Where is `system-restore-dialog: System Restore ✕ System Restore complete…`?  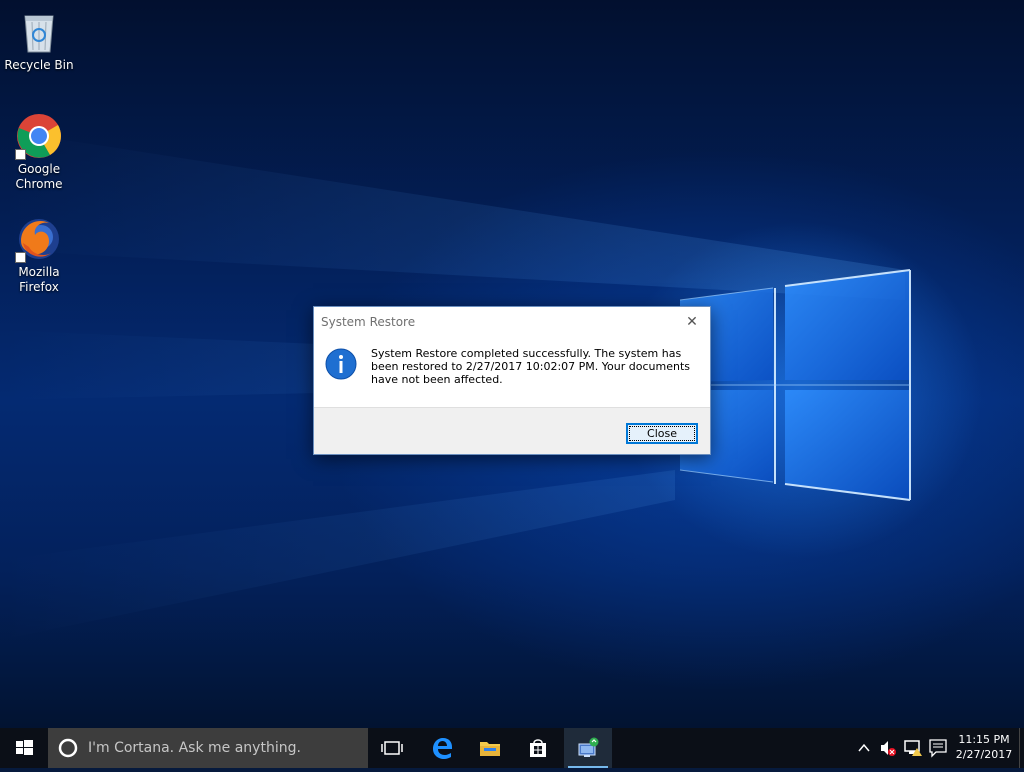 system-restore-dialog: System Restore ✕ System Restore complete… is located at coordinates (512, 380).